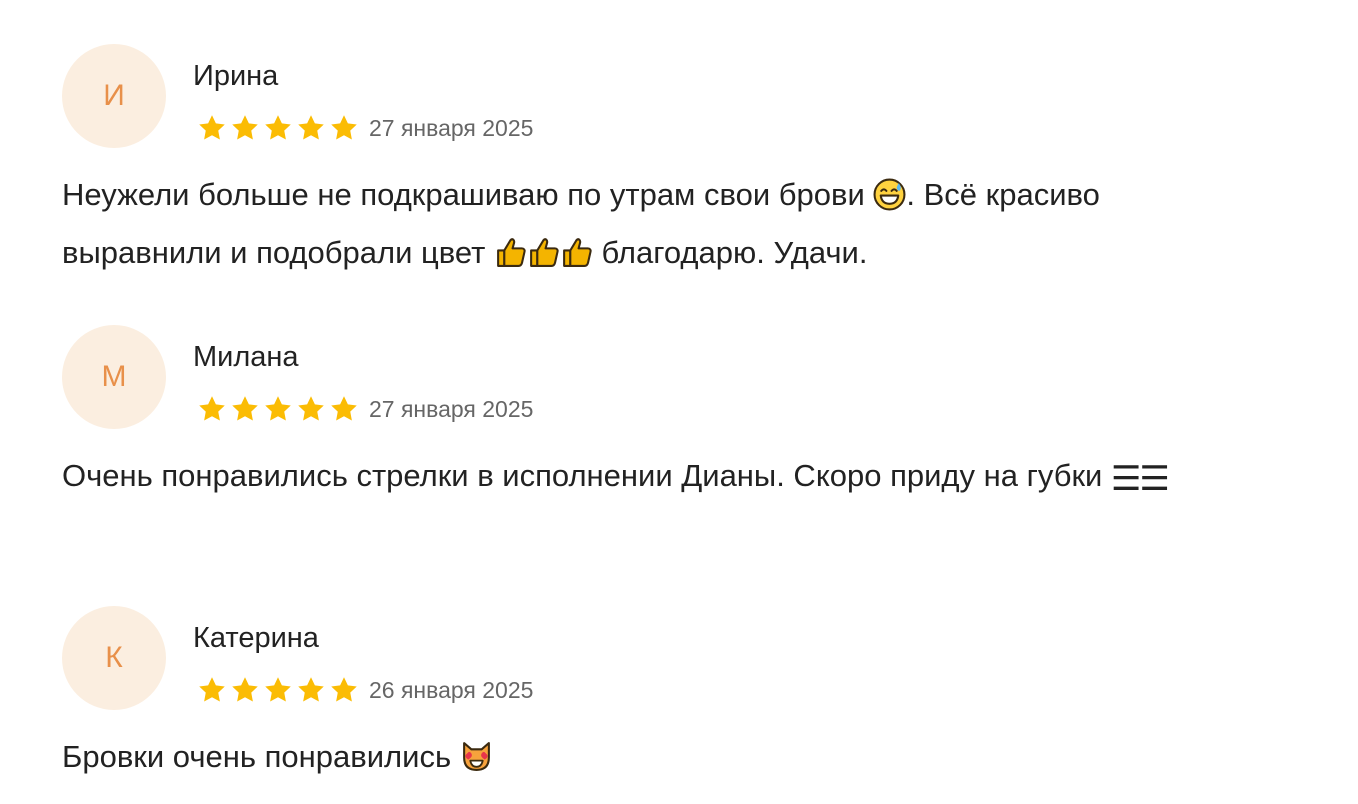 This screenshot has width=1358, height=804. What do you see at coordinates (261, 756) in the screenshot?
I see `review-text-part: Бровки очень понравились` at bounding box center [261, 756].